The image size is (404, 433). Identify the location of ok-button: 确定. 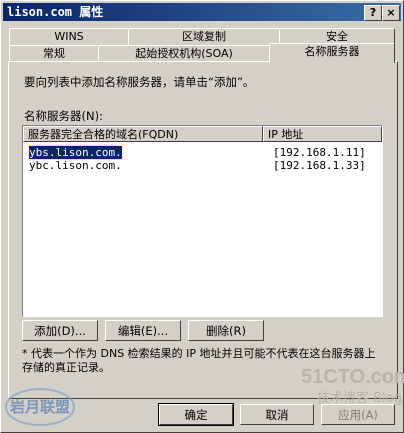
(196, 414).